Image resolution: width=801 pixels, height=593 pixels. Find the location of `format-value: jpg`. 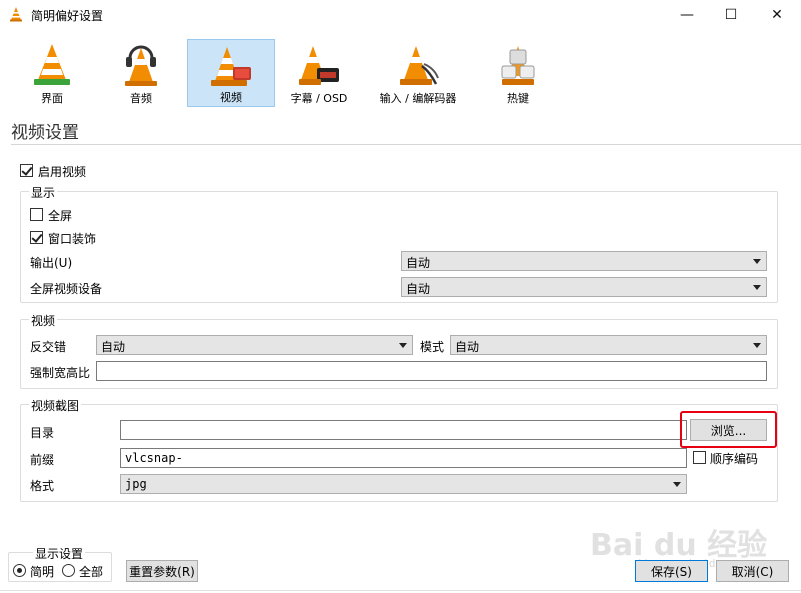

format-value: jpg is located at coordinates (136, 484).